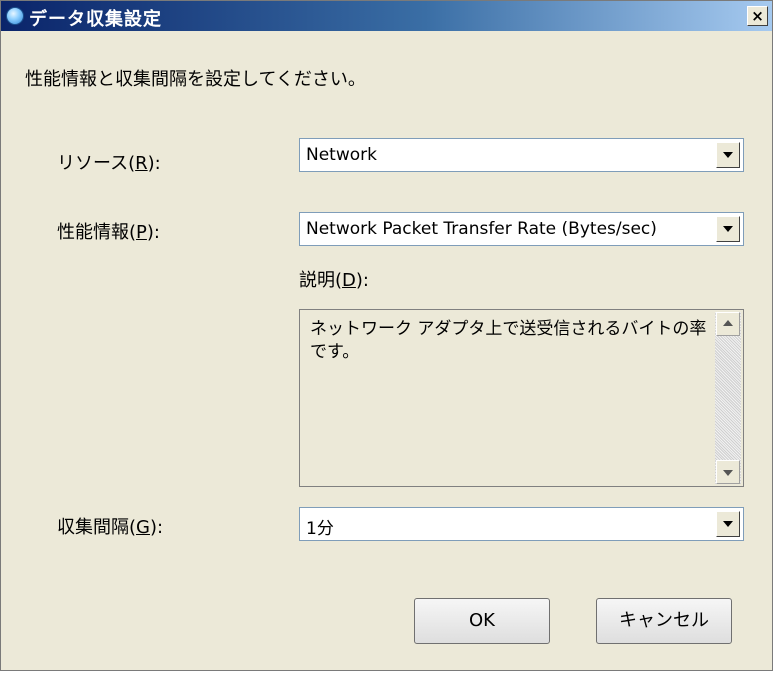  I want to click on interval-dropdown-button, so click(728, 524).